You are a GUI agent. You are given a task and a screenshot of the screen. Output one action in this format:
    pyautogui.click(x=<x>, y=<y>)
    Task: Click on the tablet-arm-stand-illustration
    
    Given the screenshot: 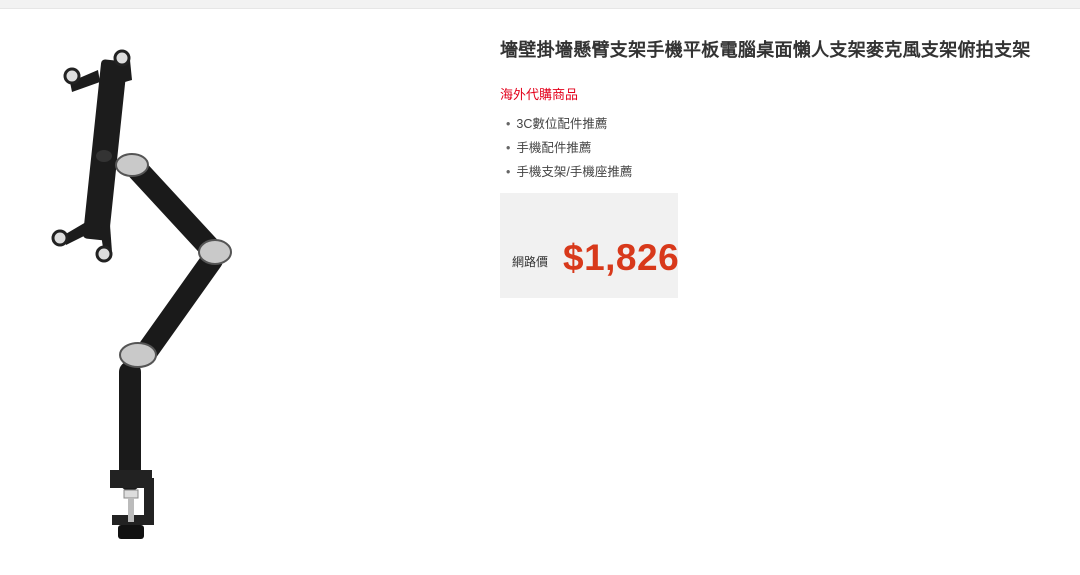 What is the action you would take?
    pyautogui.click(x=141, y=294)
    